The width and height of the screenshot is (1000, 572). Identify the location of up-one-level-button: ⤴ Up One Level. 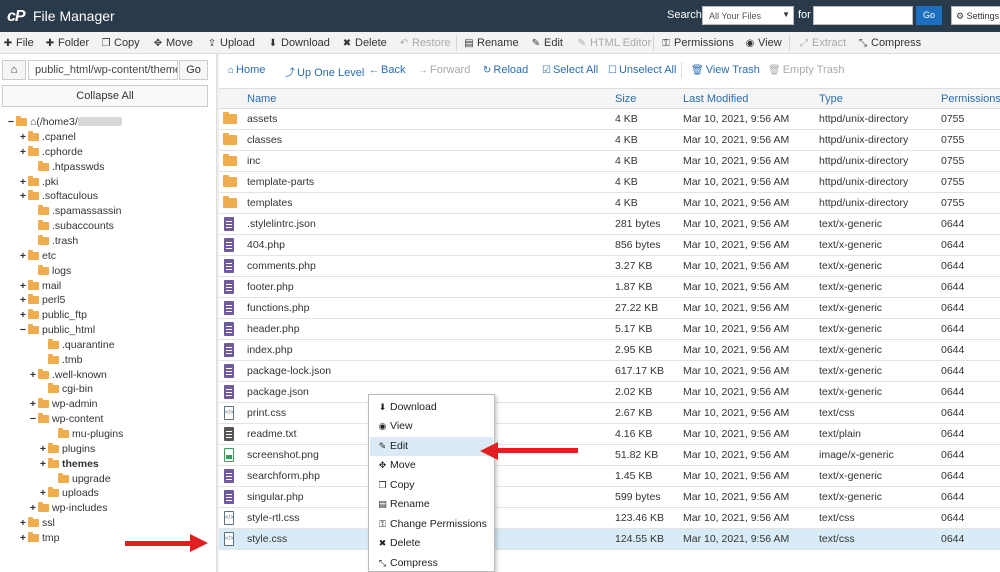
(324, 71).